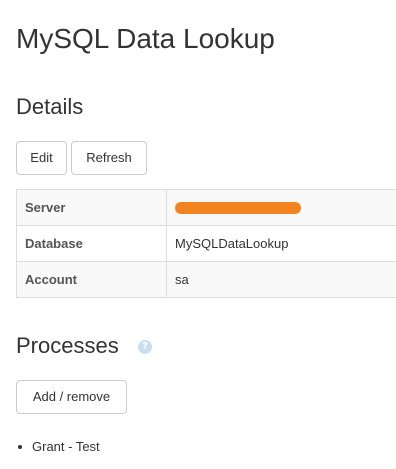  What do you see at coordinates (50, 106) in the screenshot?
I see `details-heading: Details` at bounding box center [50, 106].